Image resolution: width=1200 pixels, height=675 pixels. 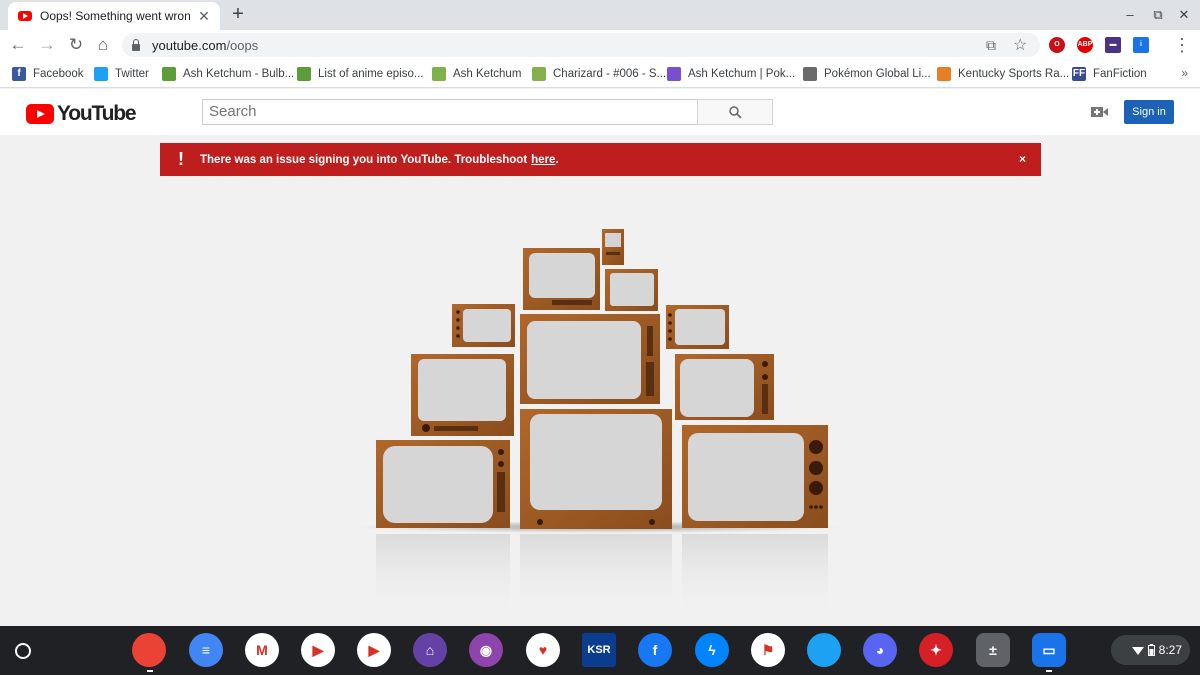 What do you see at coordinates (206, 650) in the screenshot?
I see `docs-app: ≡` at bounding box center [206, 650].